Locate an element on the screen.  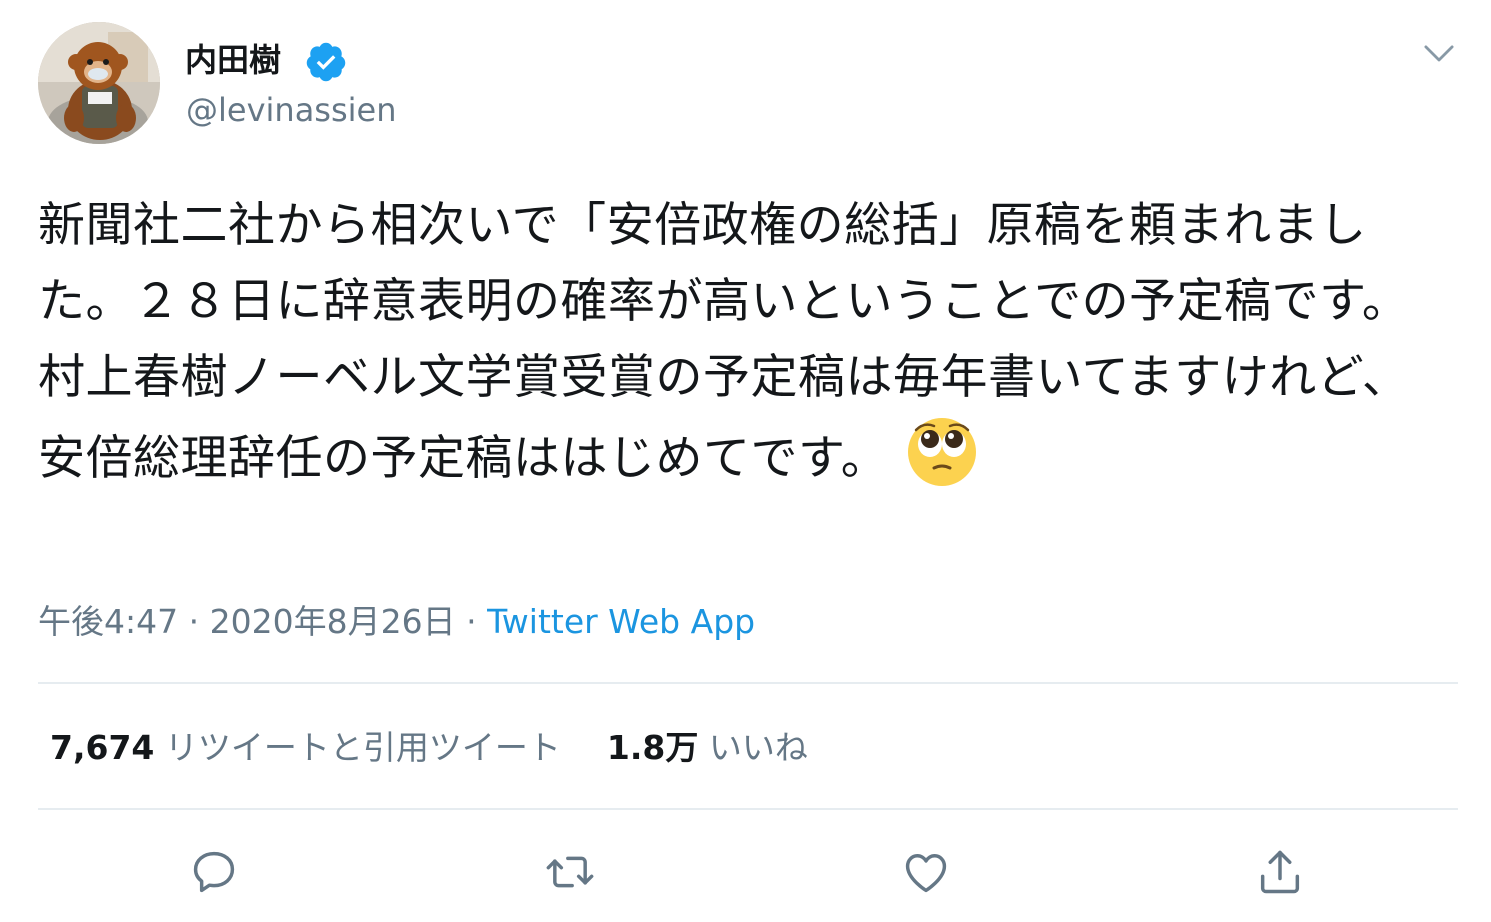
likes-label: いいね is located at coordinates (758, 747).